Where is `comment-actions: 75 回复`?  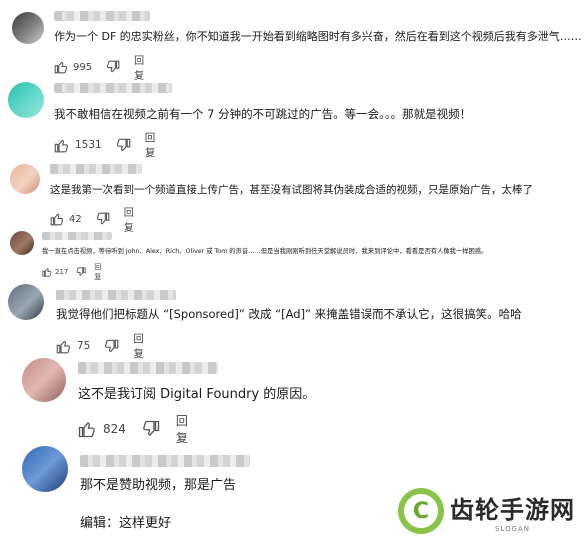 comment-actions: 75 回复 is located at coordinates (100, 346).